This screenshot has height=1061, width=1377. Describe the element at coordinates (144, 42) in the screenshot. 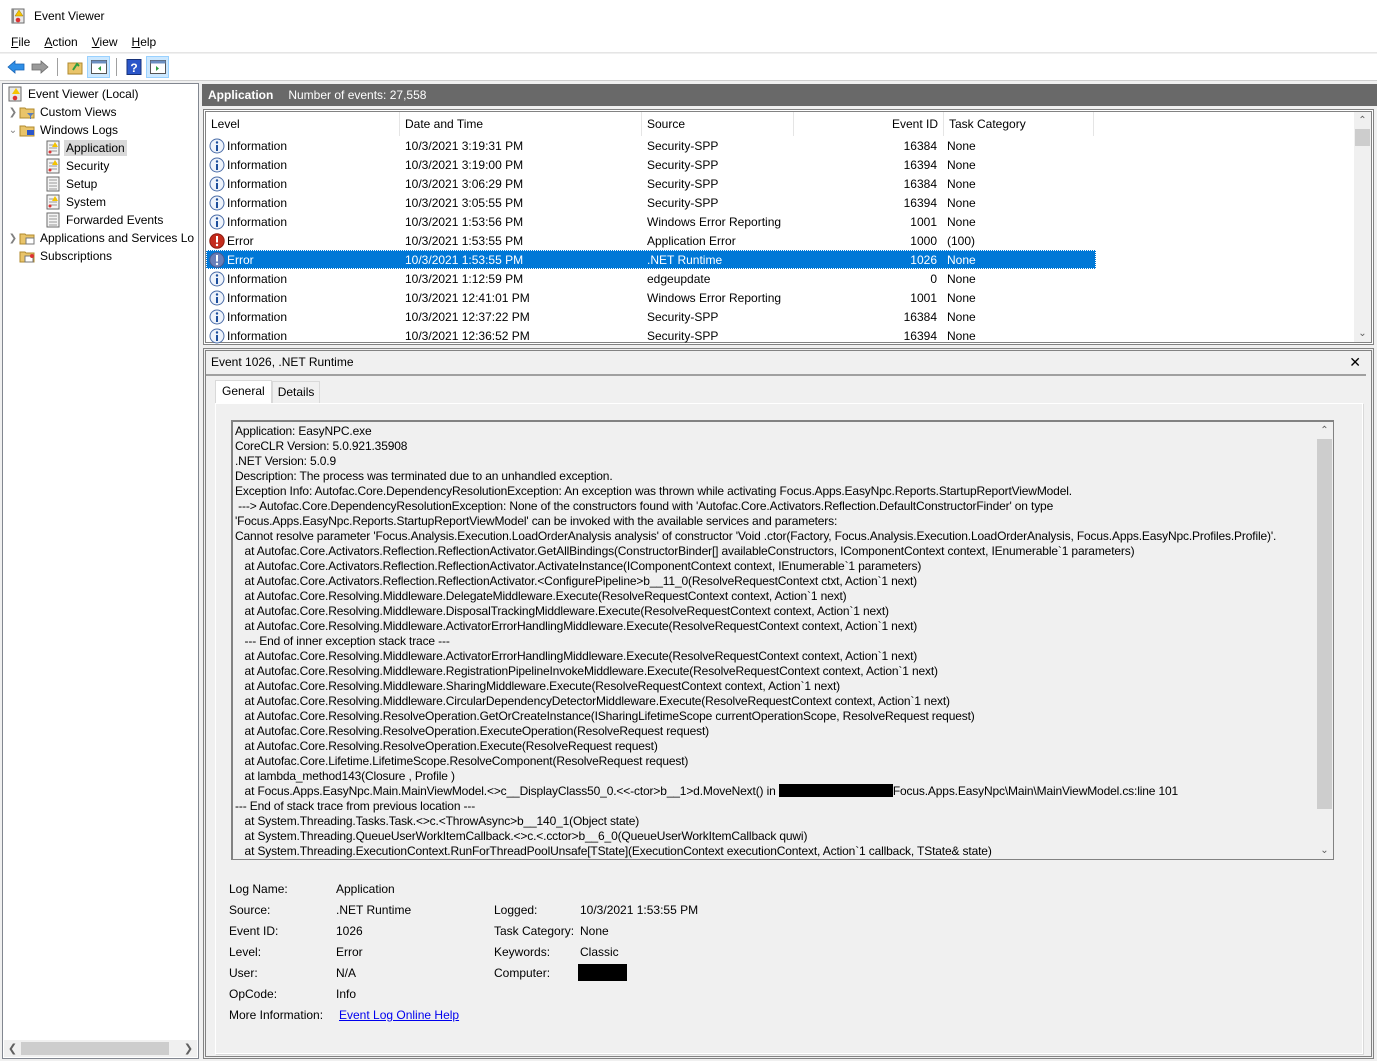

I see `menu-help: Help` at that location.